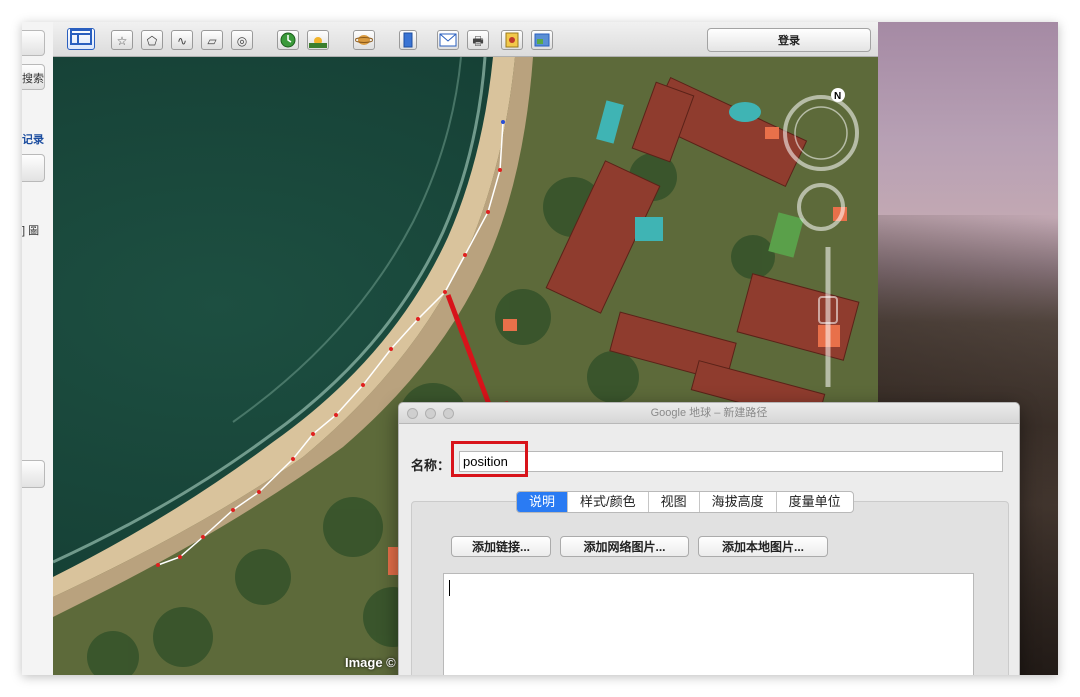  What do you see at coordinates (122, 40) in the screenshot?
I see `placemark-icon: ☆` at bounding box center [122, 40].